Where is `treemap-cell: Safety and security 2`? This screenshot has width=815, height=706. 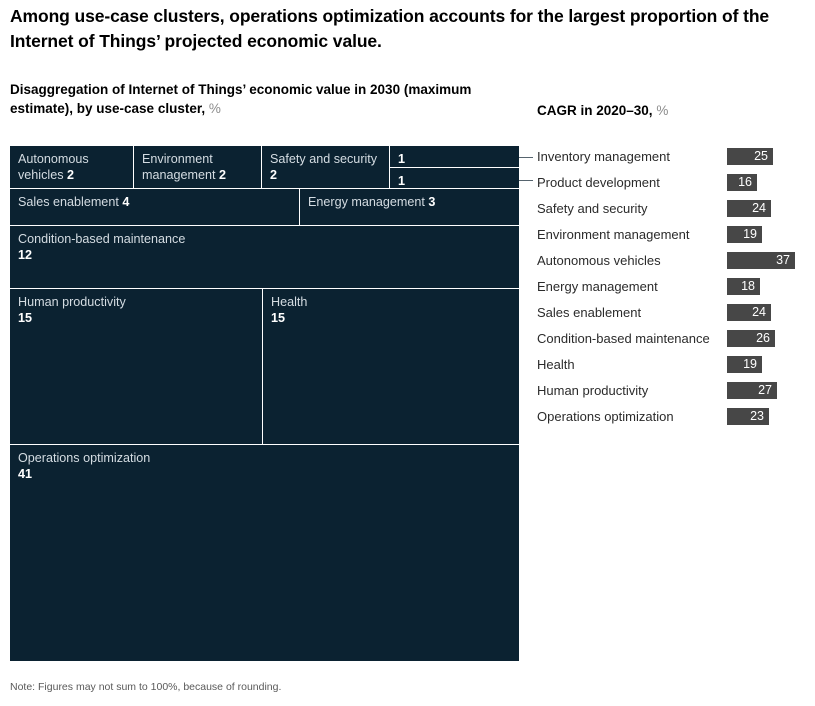
treemap-cell: Safety and security 2 is located at coordinates (326, 167).